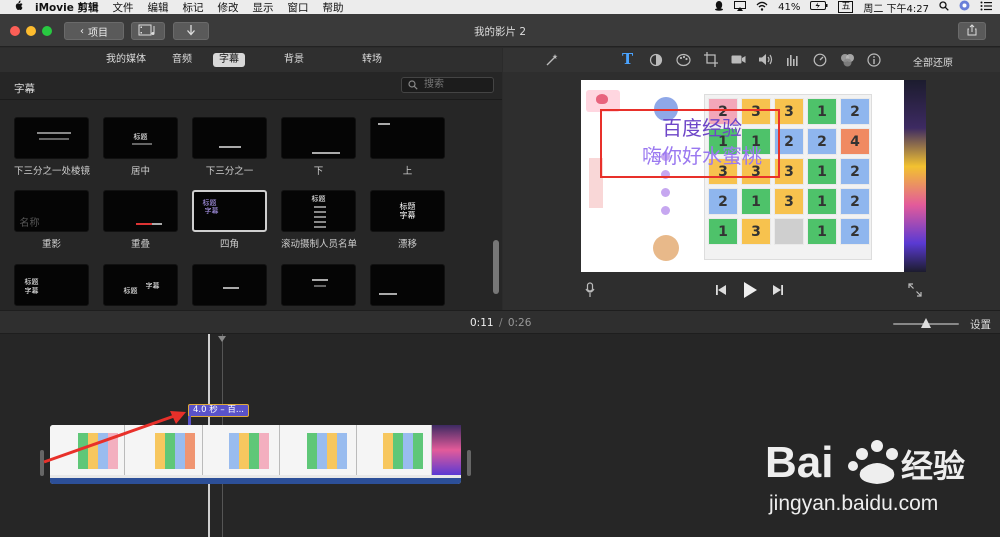  Describe the element at coordinates (711, 61) in the screenshot. I see `crop-icon` at that location.